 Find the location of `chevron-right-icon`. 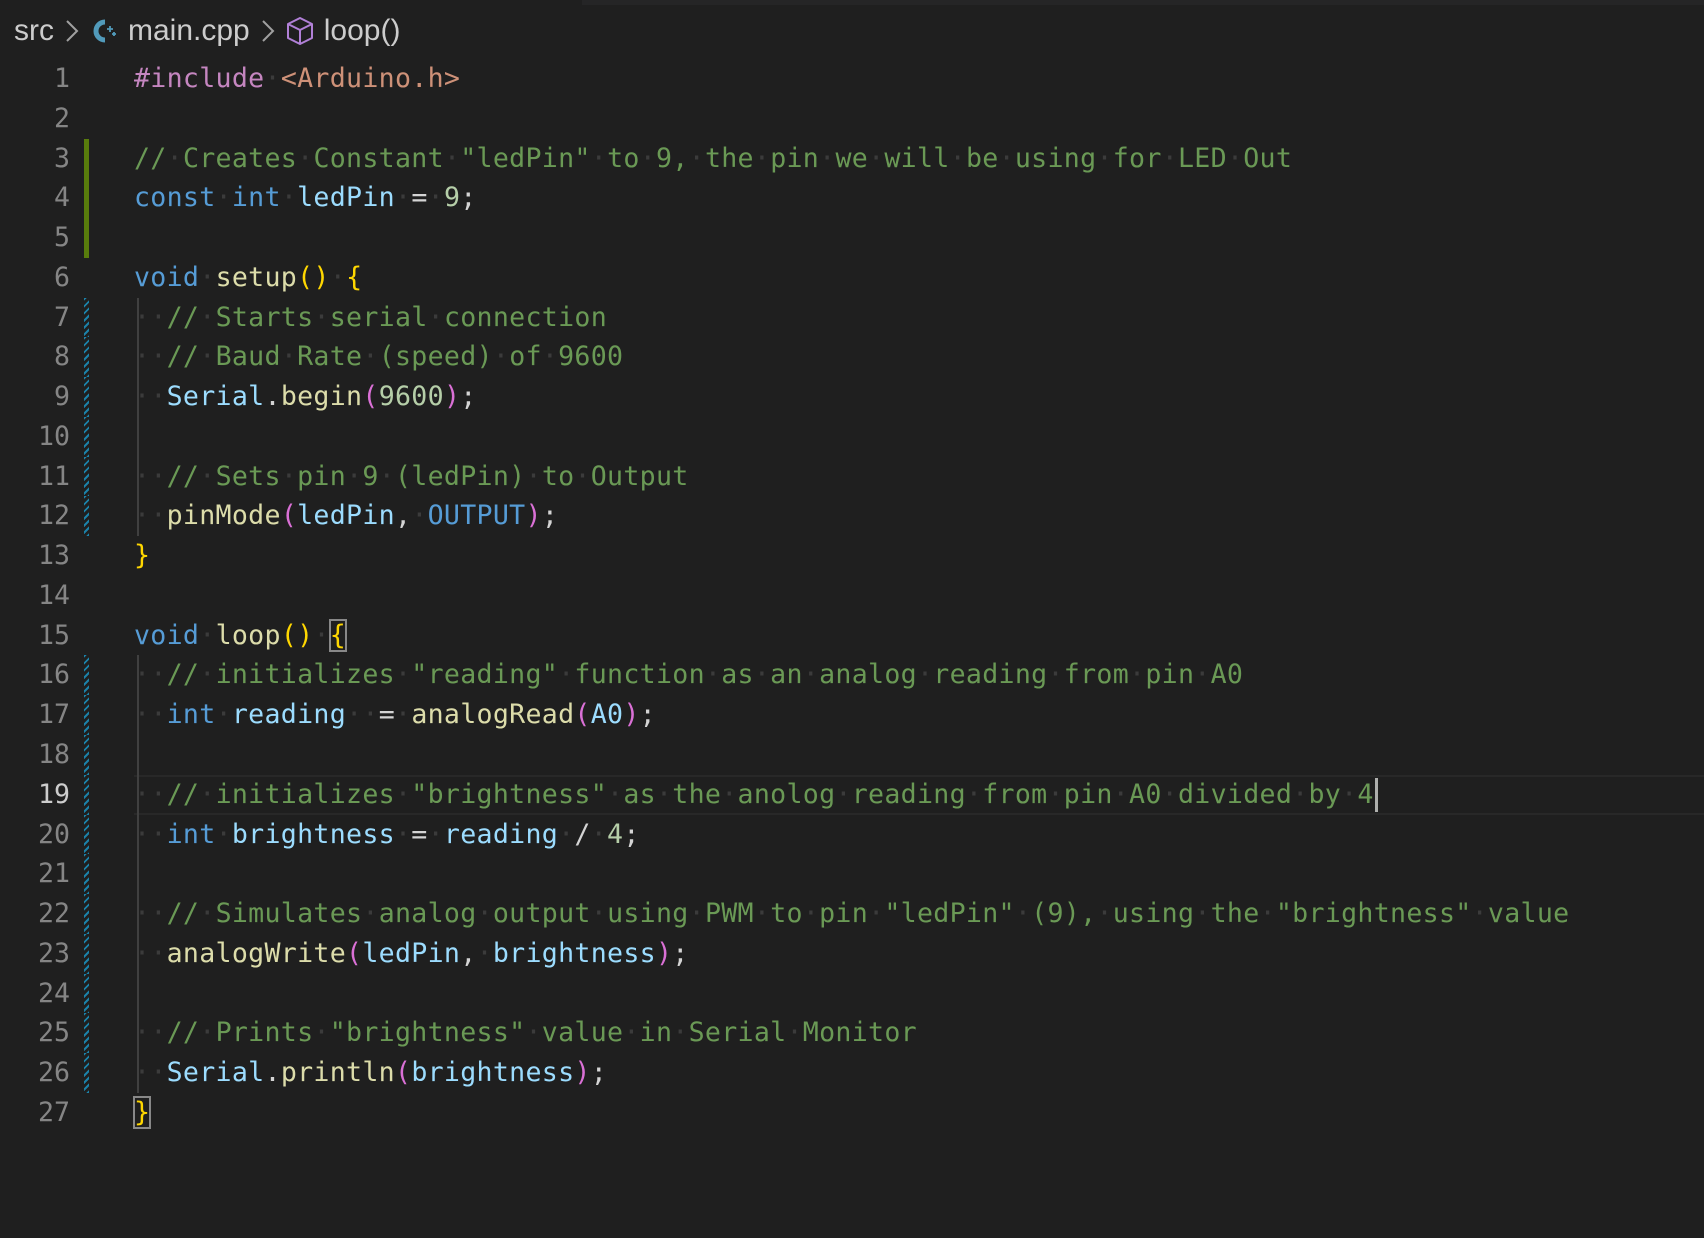

chevron-right-icon is located at coordinates (72, 31).